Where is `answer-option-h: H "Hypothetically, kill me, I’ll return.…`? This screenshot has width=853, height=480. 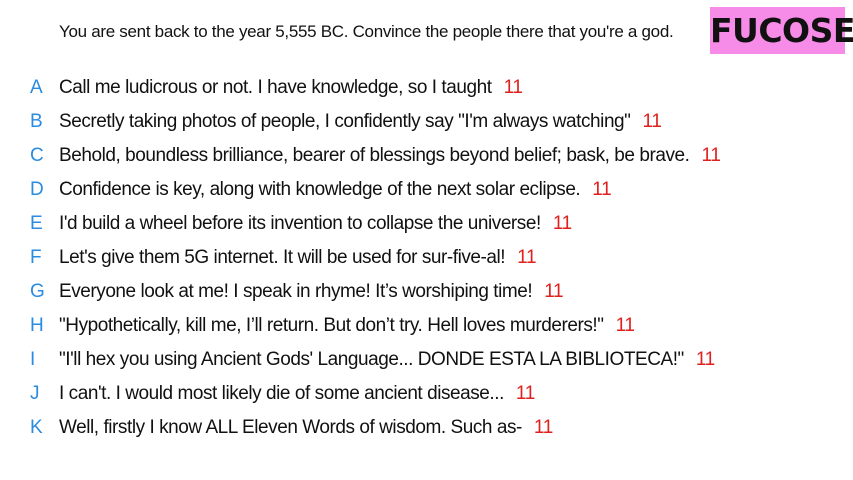
answer-option-h: H "Hypothetically, kill me, I’ll return.… is located at coordinates (426, 326).